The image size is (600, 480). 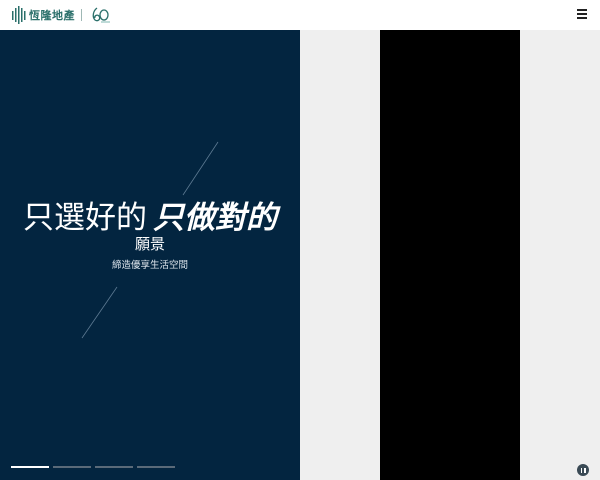 I want to click on headline-regular: 只選好的, so click(x=85, y=218).